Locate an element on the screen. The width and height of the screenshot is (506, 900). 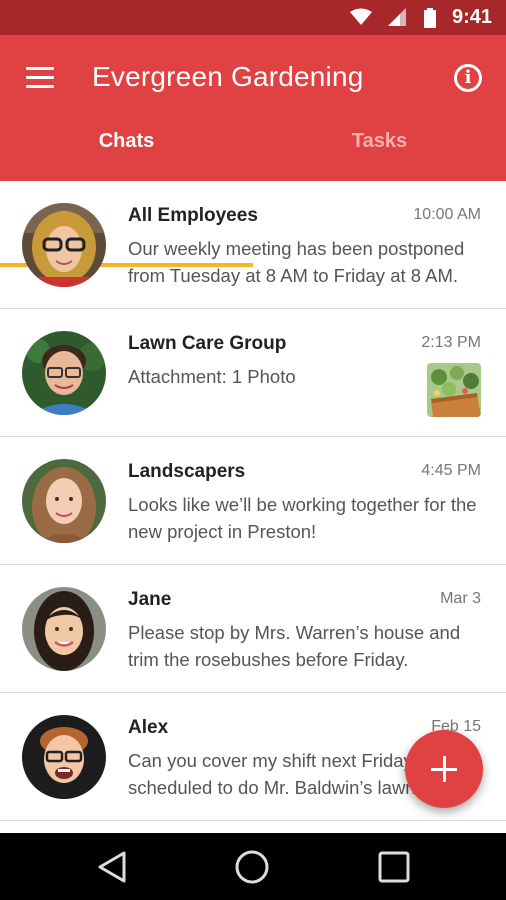
status-bar: 9:41 is located at coordinates (253, 17).